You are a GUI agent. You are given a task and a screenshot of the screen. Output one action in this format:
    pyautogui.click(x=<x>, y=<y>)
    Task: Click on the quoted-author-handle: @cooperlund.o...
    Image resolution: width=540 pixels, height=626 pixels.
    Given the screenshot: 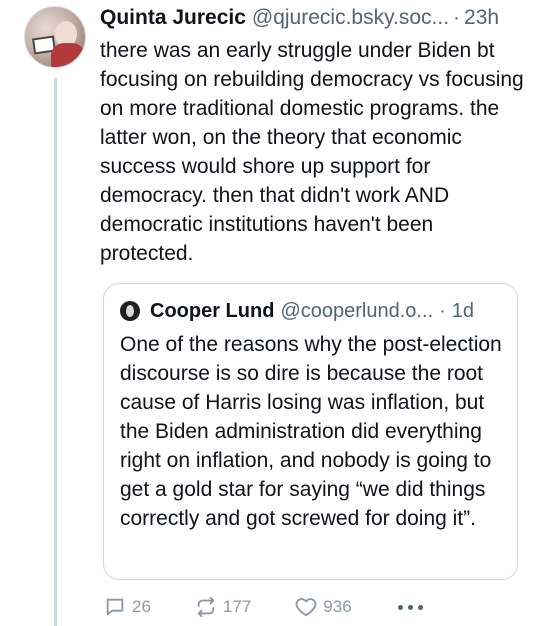 What is the action you would take?
    pyautogui.click(x=357, y=311)
    